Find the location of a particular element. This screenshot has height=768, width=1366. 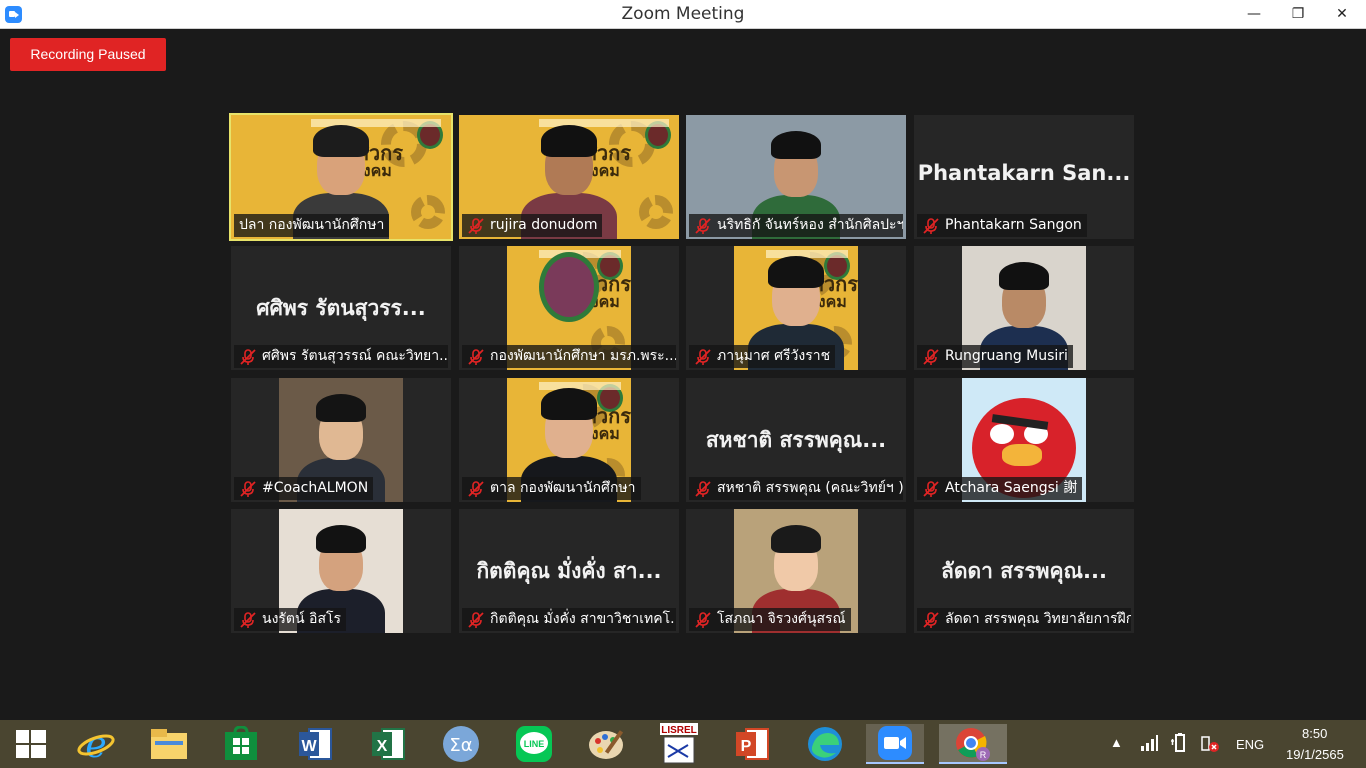

participant-name: นริทธิกั จันทร์หอง สำนักศิลปะฯ is located at coordinates (810, 225).